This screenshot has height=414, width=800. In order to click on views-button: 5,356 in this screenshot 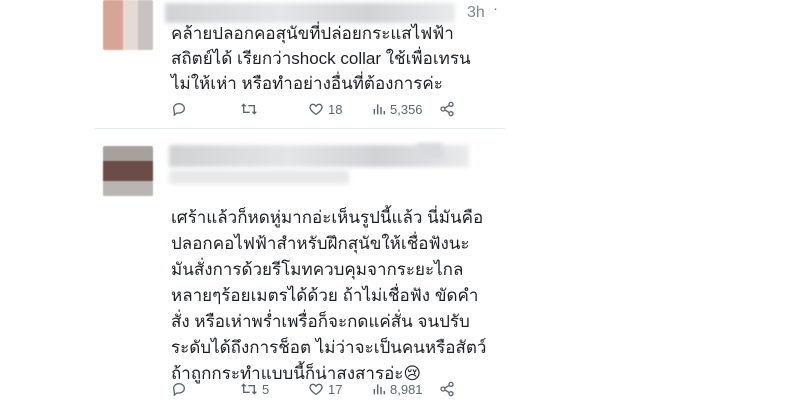, I will do `click(397, 109)`.